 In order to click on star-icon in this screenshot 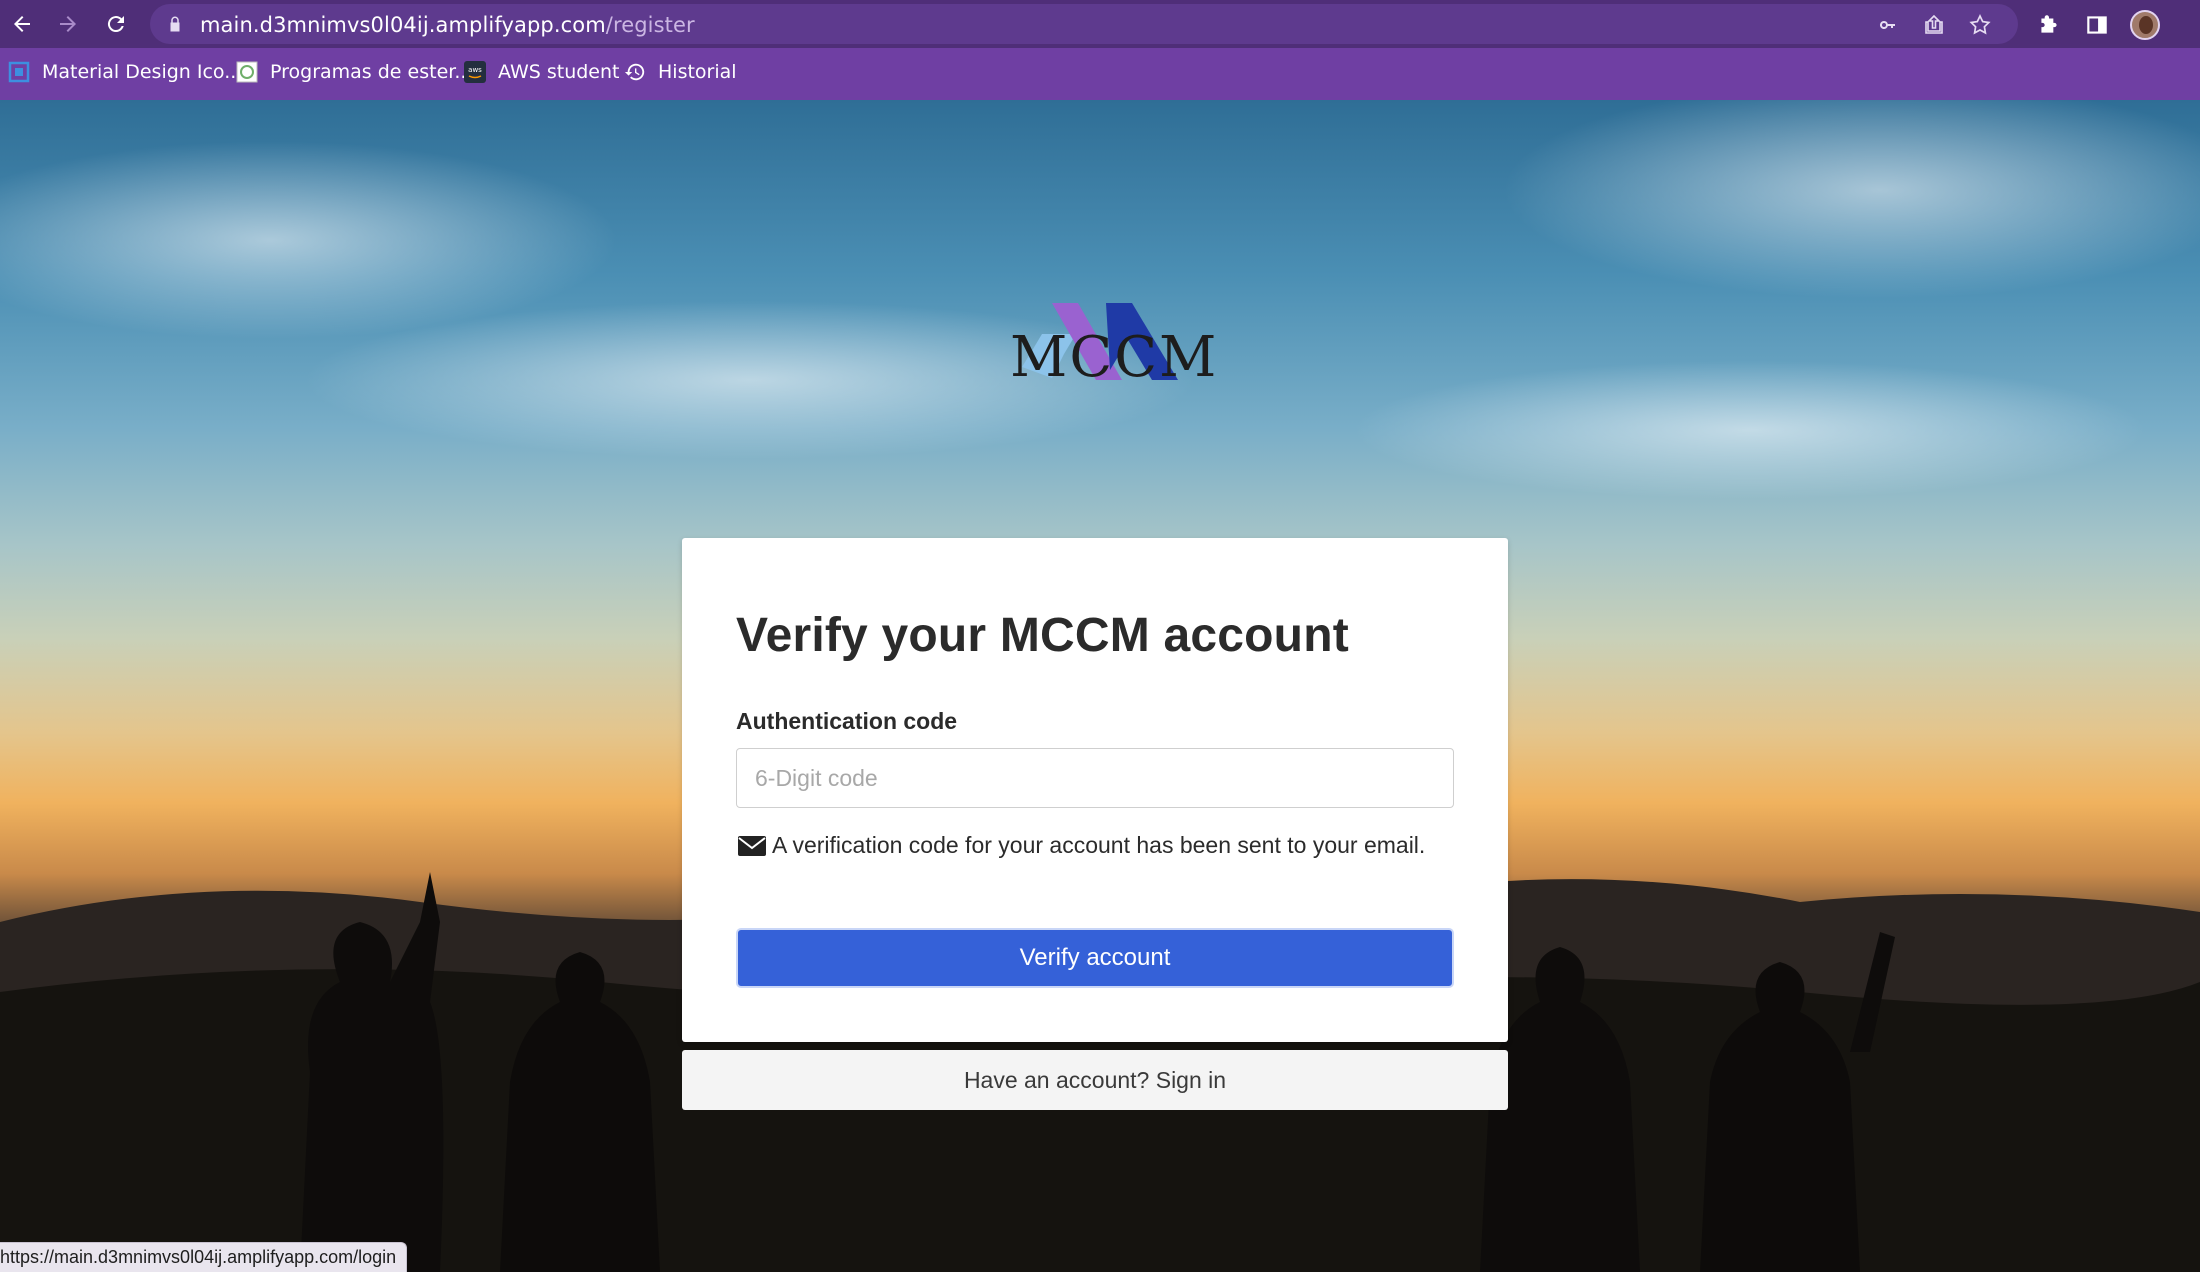, I will do `click(1980, 25)`.